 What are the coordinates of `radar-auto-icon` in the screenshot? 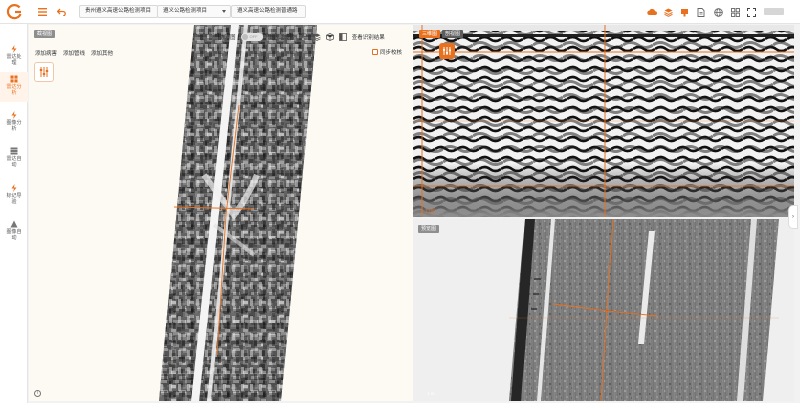 It's located at (14, 151).